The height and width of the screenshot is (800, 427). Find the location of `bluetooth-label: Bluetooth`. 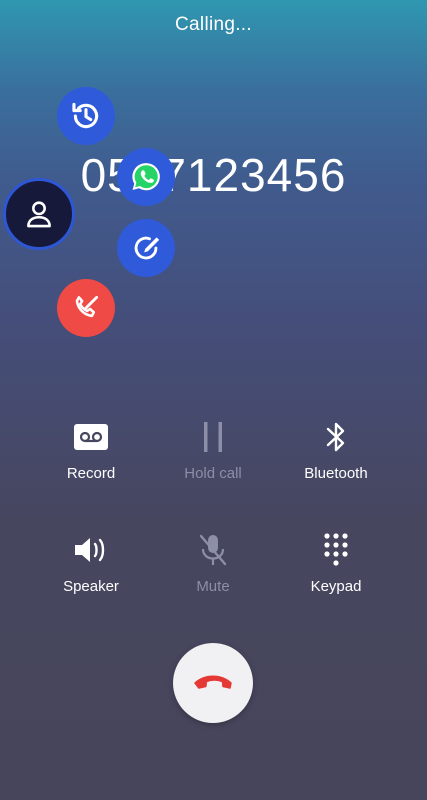

bluetooth-label: Bluetooth is located at coordinates (336, 473).